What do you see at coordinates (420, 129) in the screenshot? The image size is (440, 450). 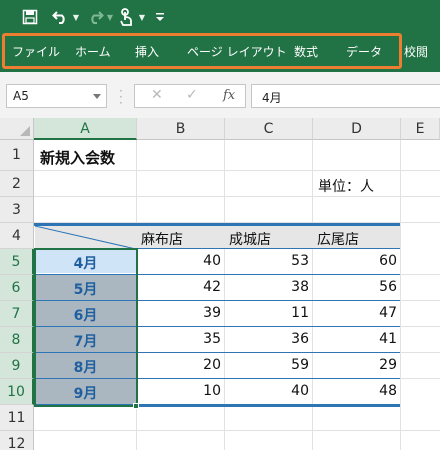 I see `column-header-e: E` at bounding box center [420, 129].